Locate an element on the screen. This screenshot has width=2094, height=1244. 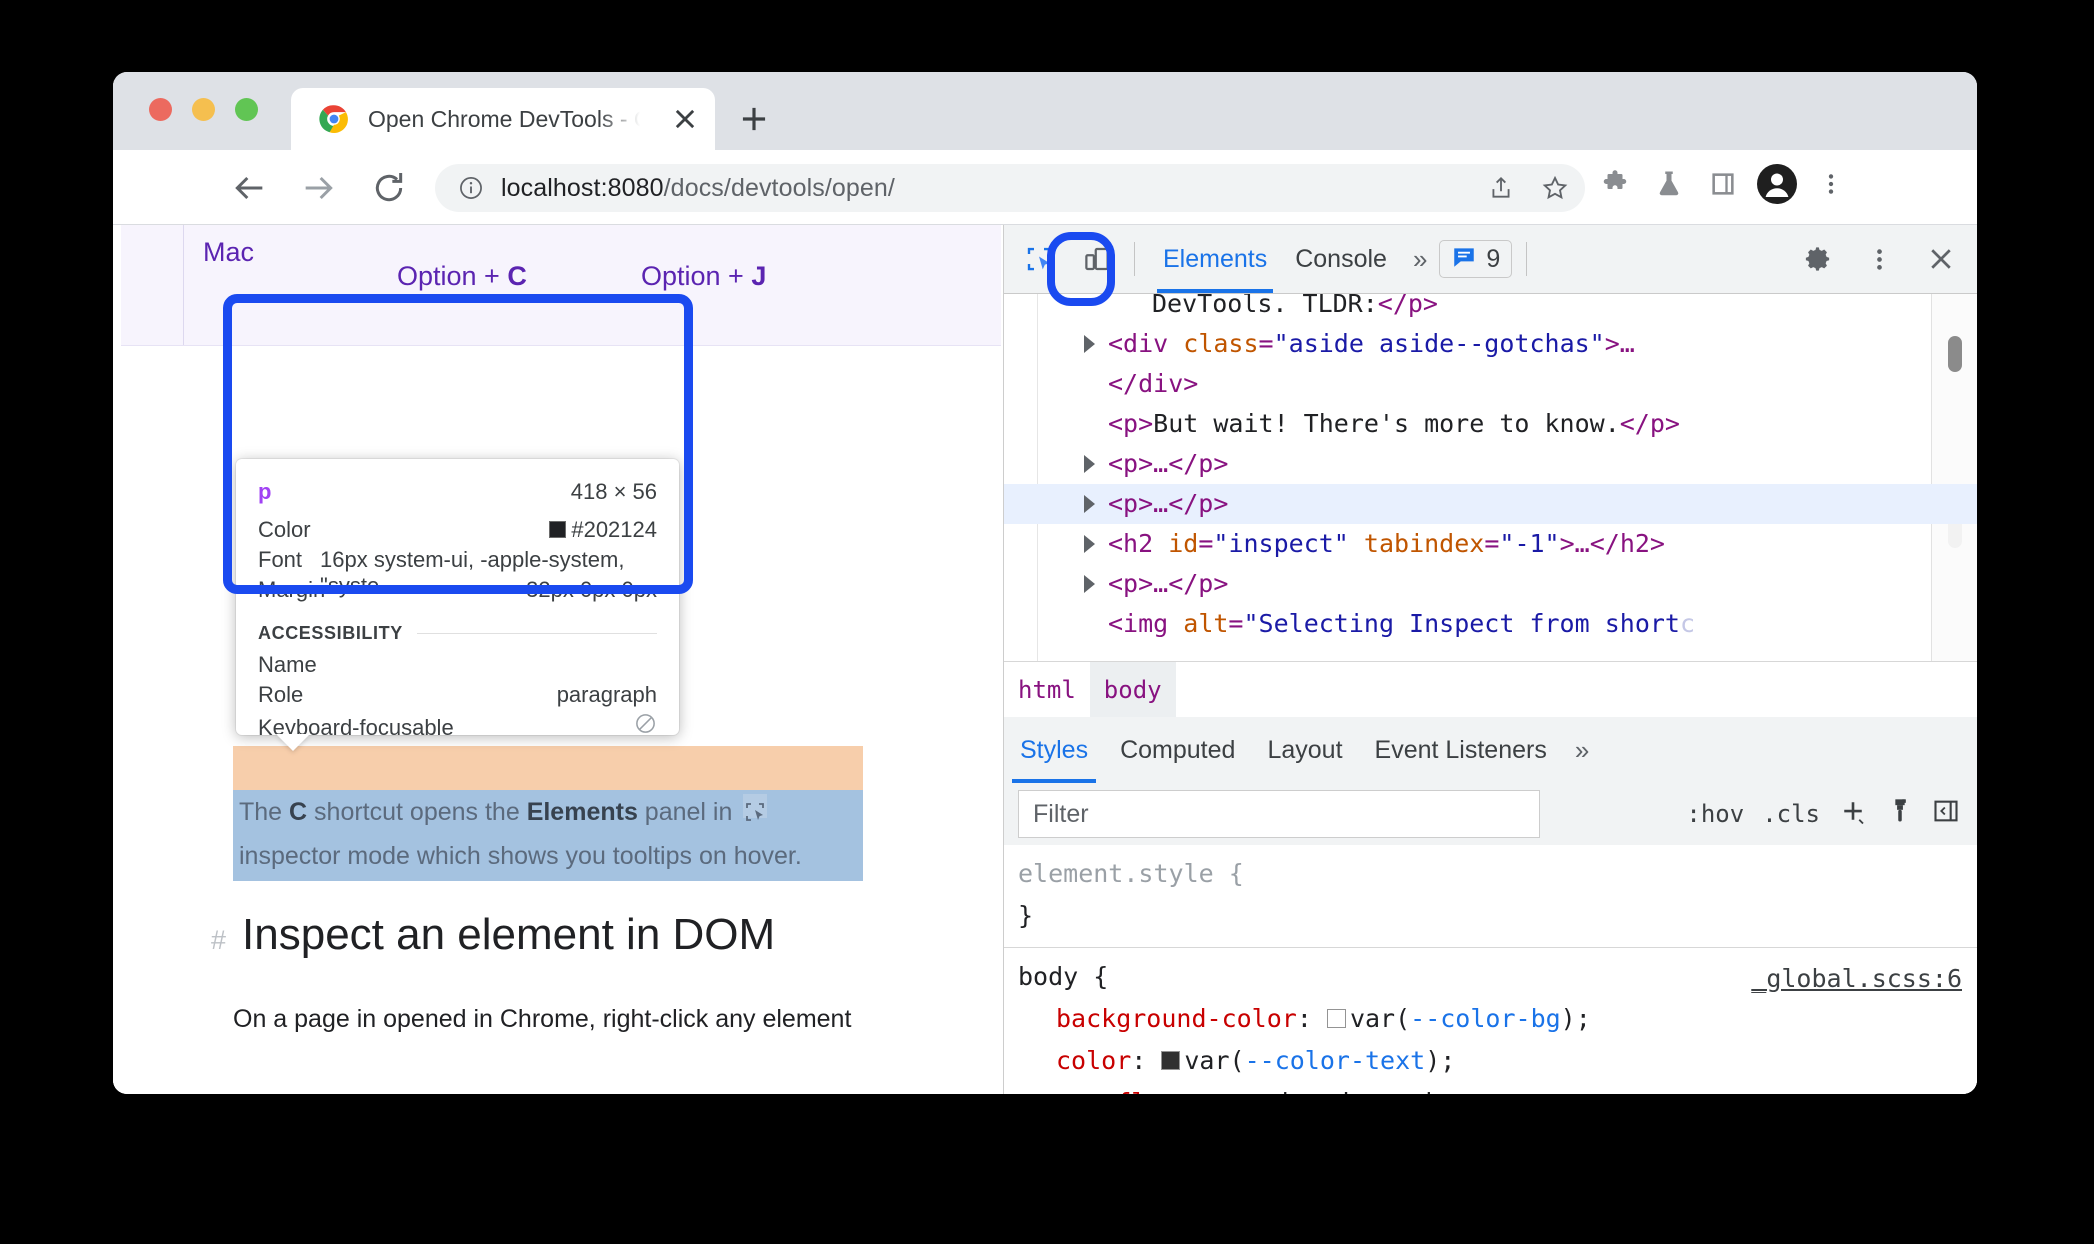
close-tab-button is located at coordinates (685, 119).